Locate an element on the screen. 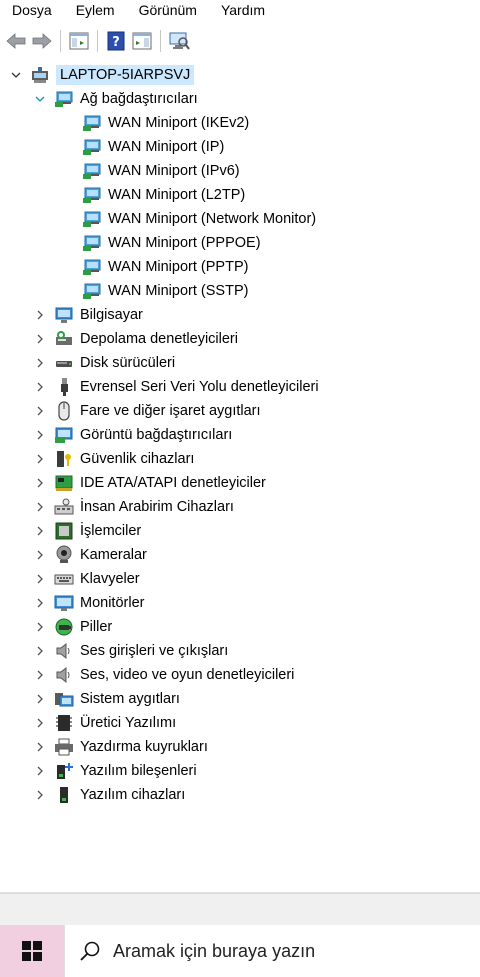 This screenshot has height=977, width=480. category-firmware: Üretici Yazılımı is located at coordinates (105, 723).